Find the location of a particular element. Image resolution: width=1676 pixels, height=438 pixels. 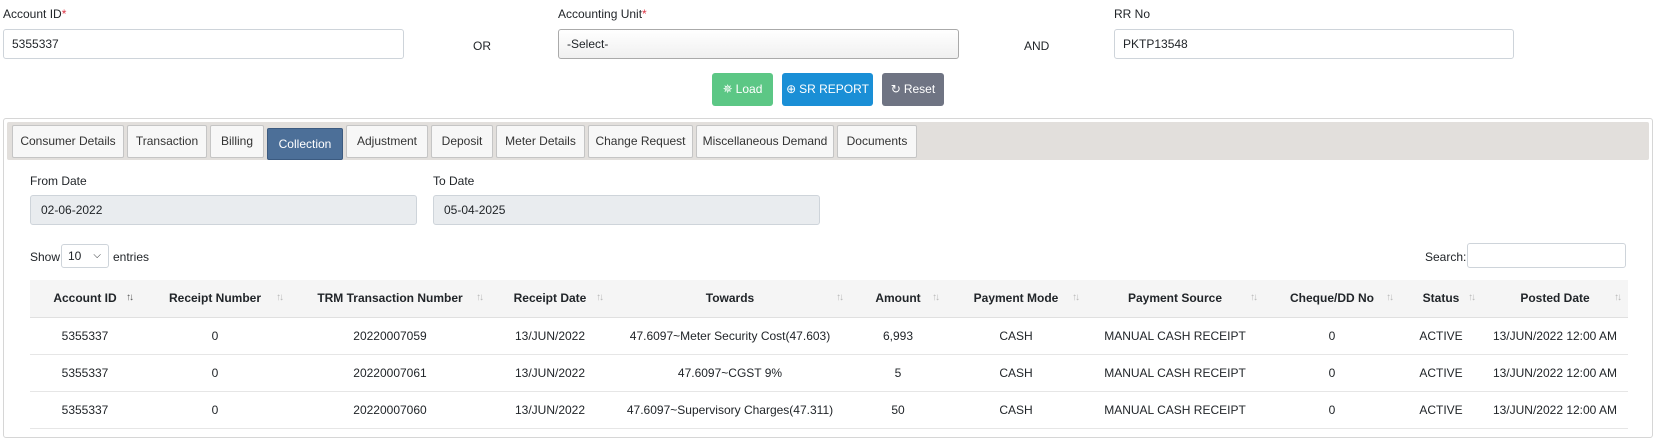

from-date-input: 02-06-2022 is located at coordinates (223, 210).